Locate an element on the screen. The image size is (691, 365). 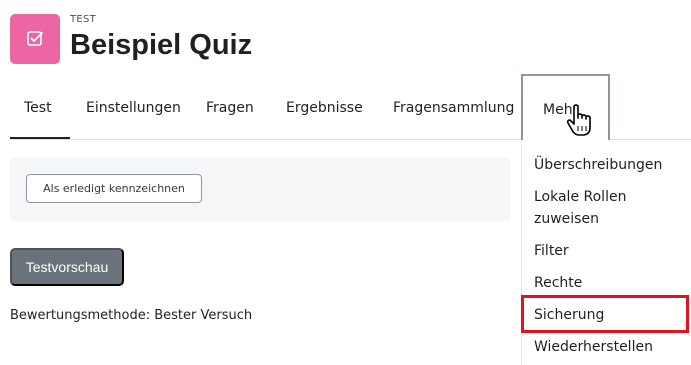
quiz-activity-icon is located at coordinates (35, 39).